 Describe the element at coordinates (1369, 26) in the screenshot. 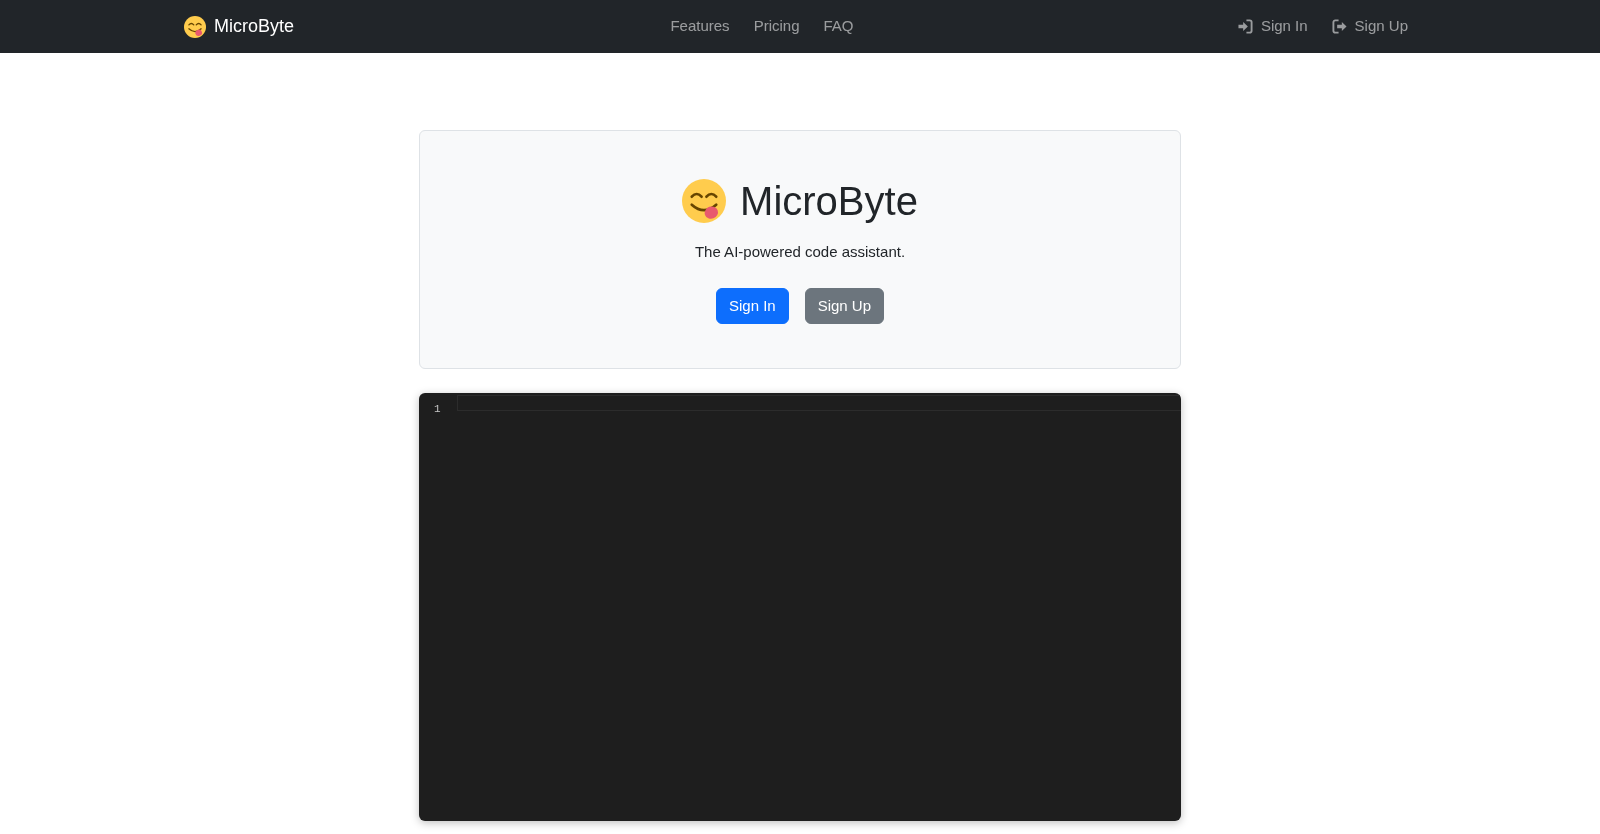

I see `sign-up-link: Sign Up` at that location.